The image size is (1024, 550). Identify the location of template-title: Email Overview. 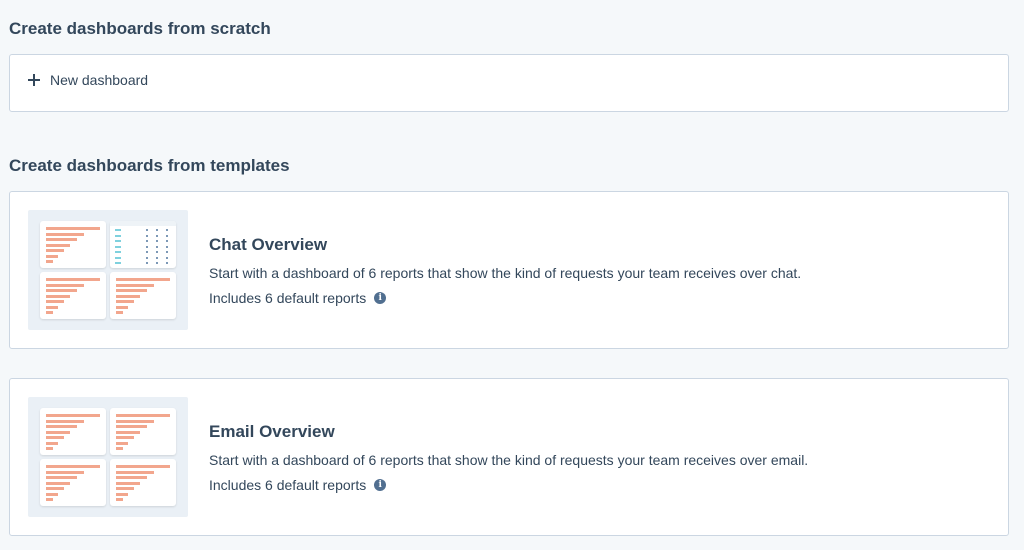
(272, 432).